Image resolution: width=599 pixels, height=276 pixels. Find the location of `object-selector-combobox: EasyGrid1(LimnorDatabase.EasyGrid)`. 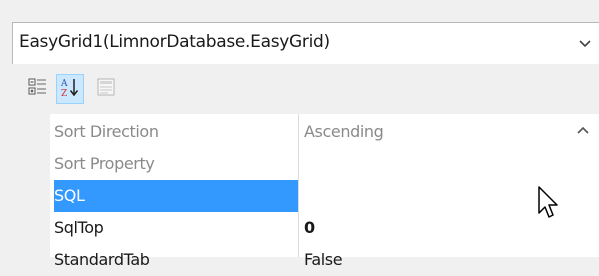

object-selector-combobox: EasyGrid1(LimnorDatabase.EasyGrid) is located at coordinates (305, 43).